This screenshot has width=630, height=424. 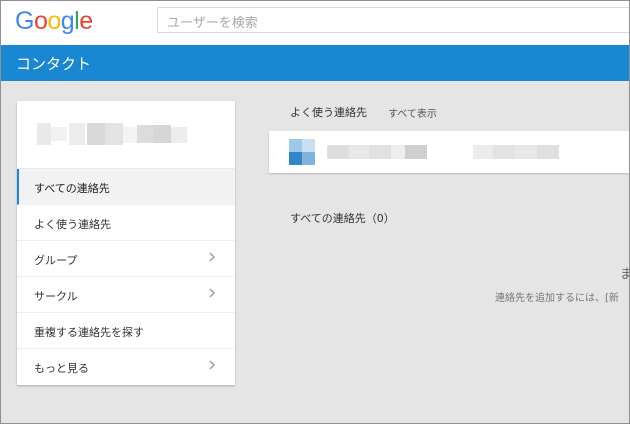 I want to click on redacted-contact-email, so click(x=516, y=152).